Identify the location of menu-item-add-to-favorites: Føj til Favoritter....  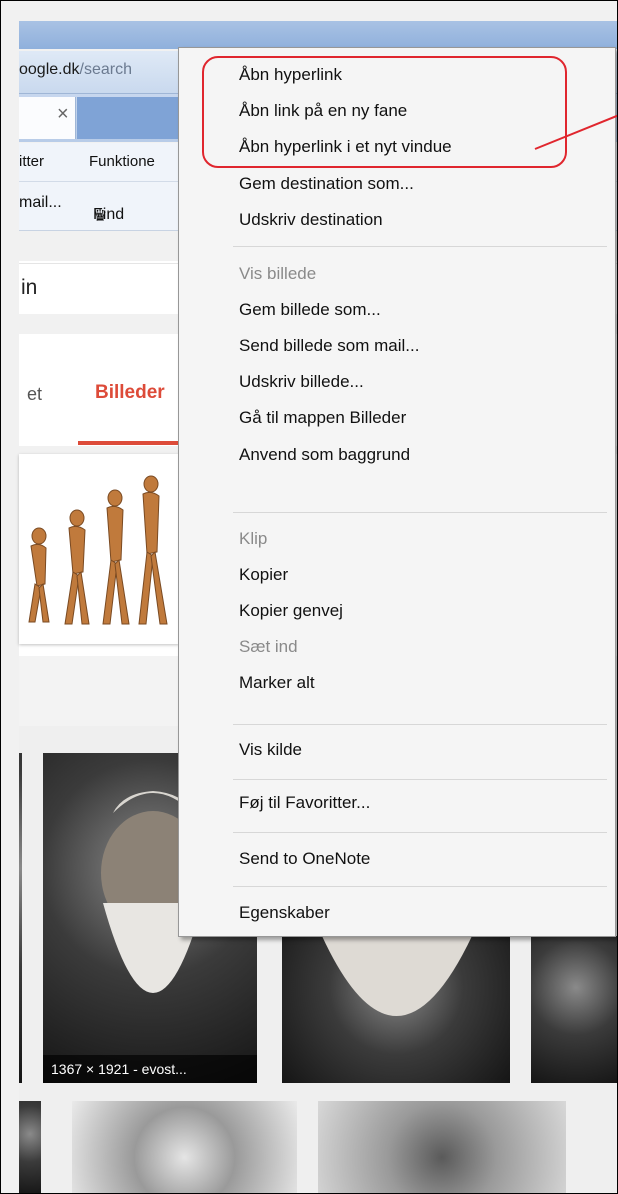
(304, 803).